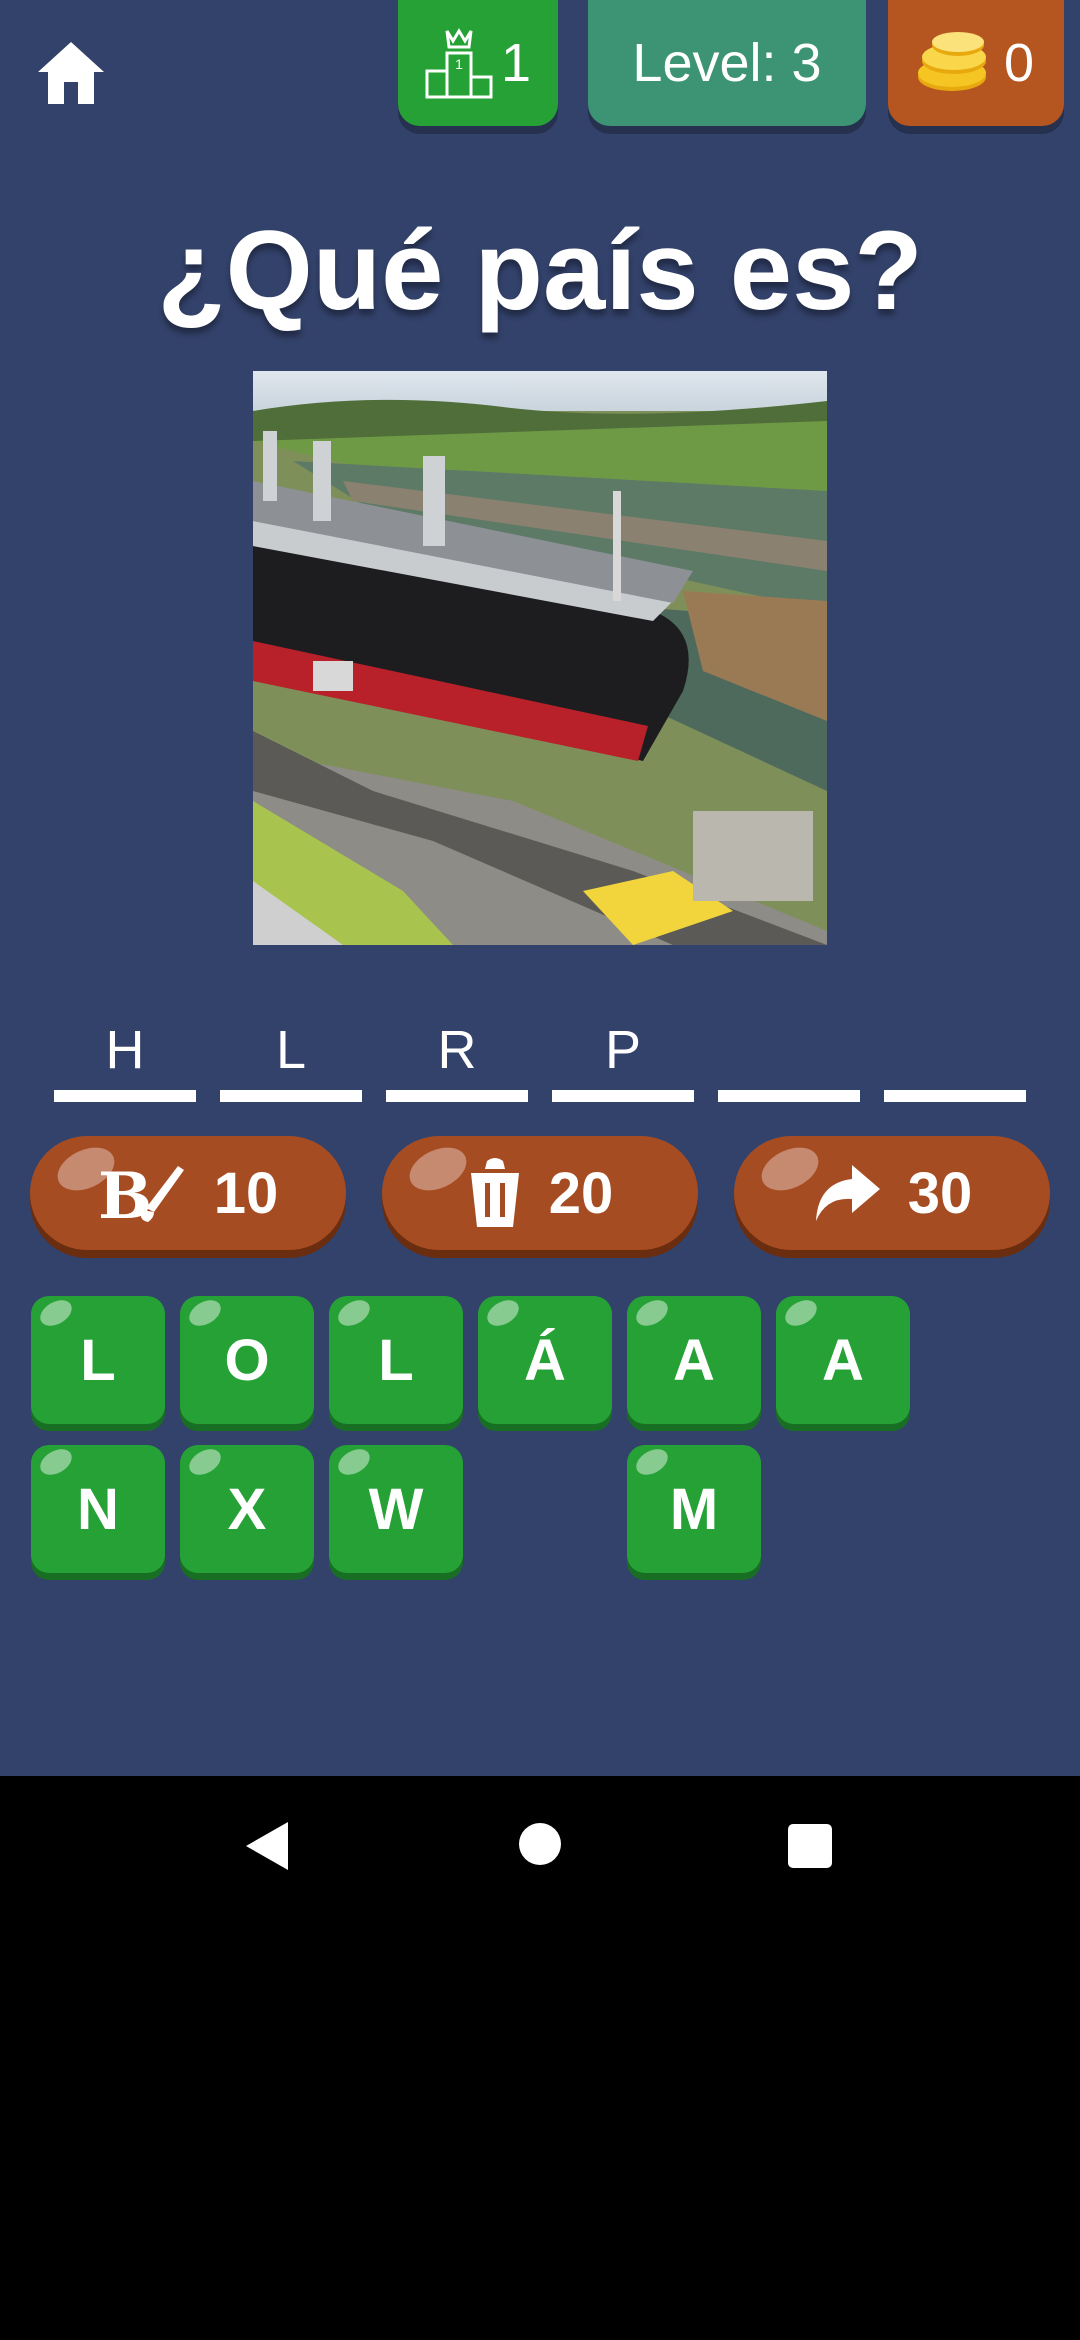 The image size is (1080, 2340). I want to click on letter-tile: N, so click(98, 1508).